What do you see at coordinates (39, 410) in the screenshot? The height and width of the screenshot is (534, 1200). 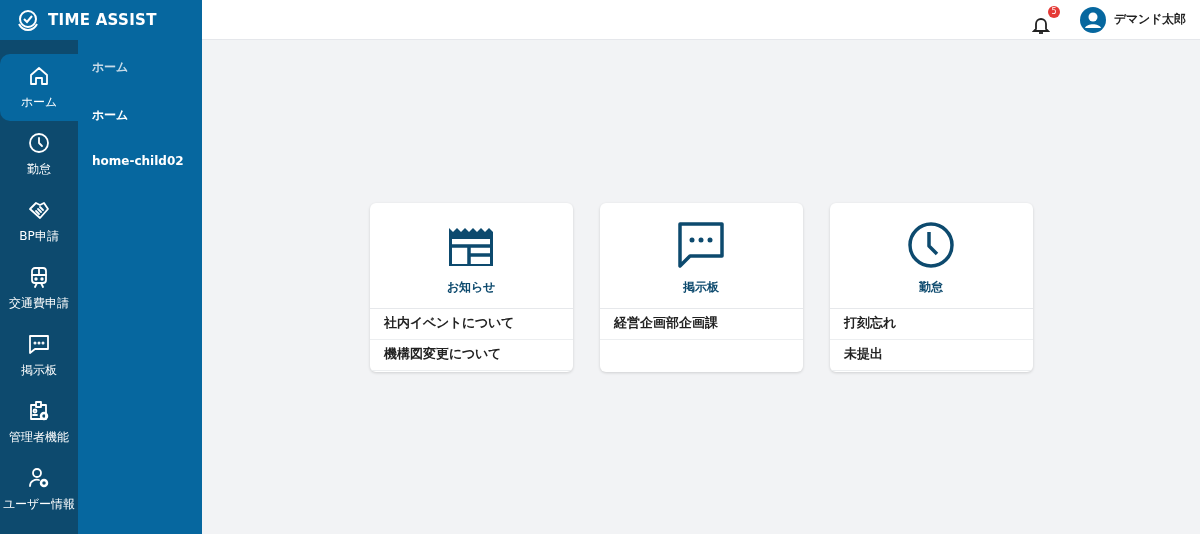 I see `badge-gear-icon` at bounding box center [39, 410].